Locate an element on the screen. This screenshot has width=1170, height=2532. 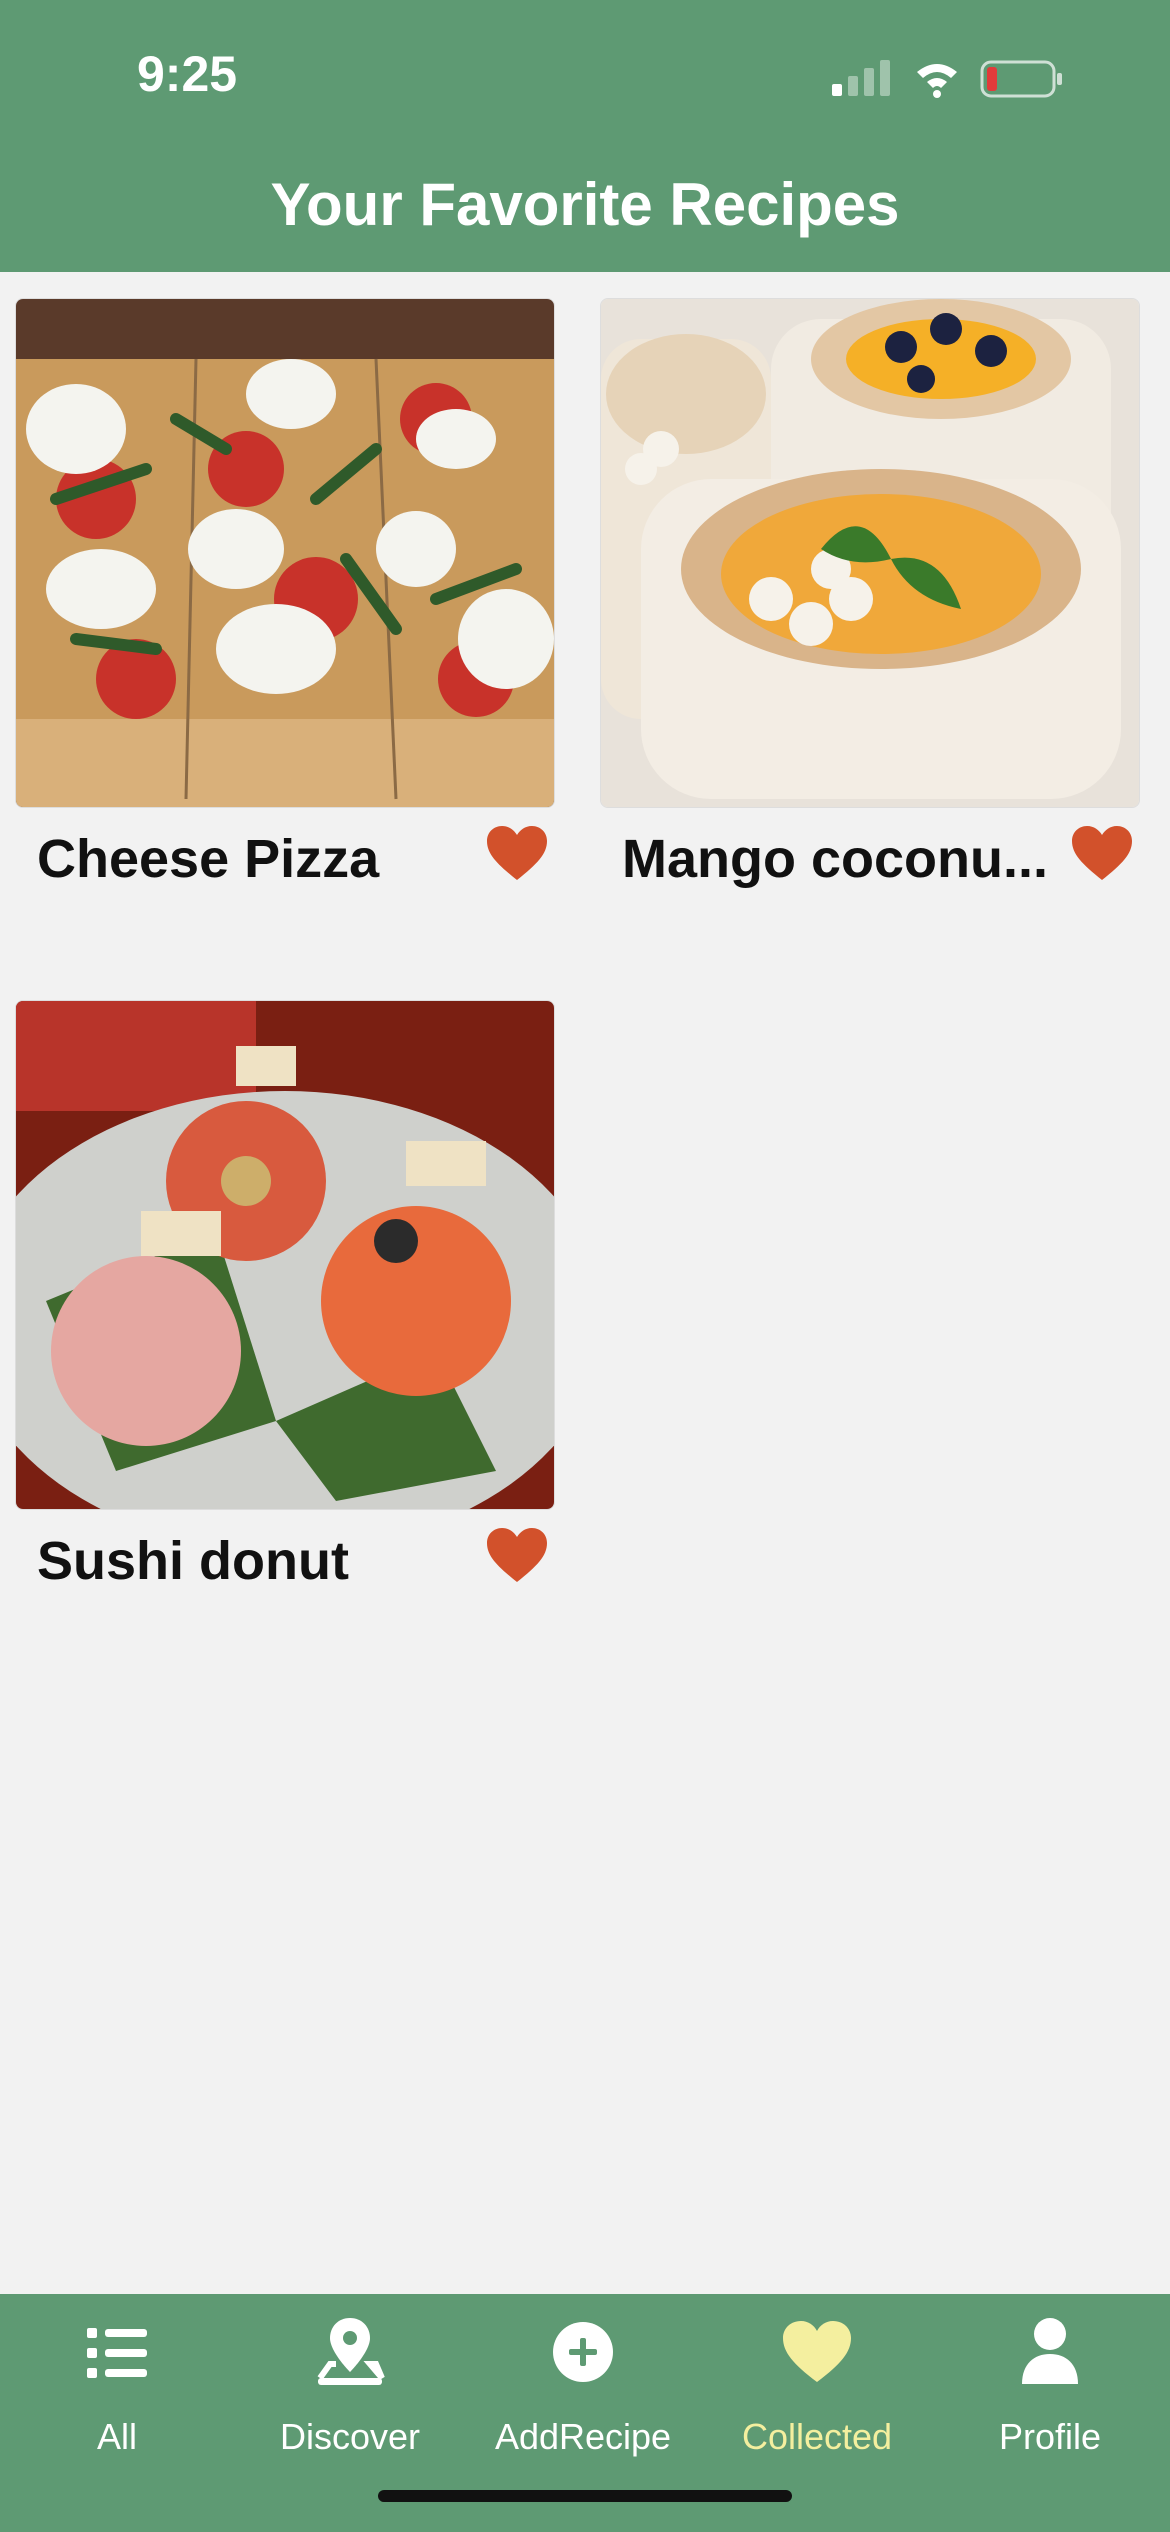
tab-label: Collected is located at coordinates (817, 2436).